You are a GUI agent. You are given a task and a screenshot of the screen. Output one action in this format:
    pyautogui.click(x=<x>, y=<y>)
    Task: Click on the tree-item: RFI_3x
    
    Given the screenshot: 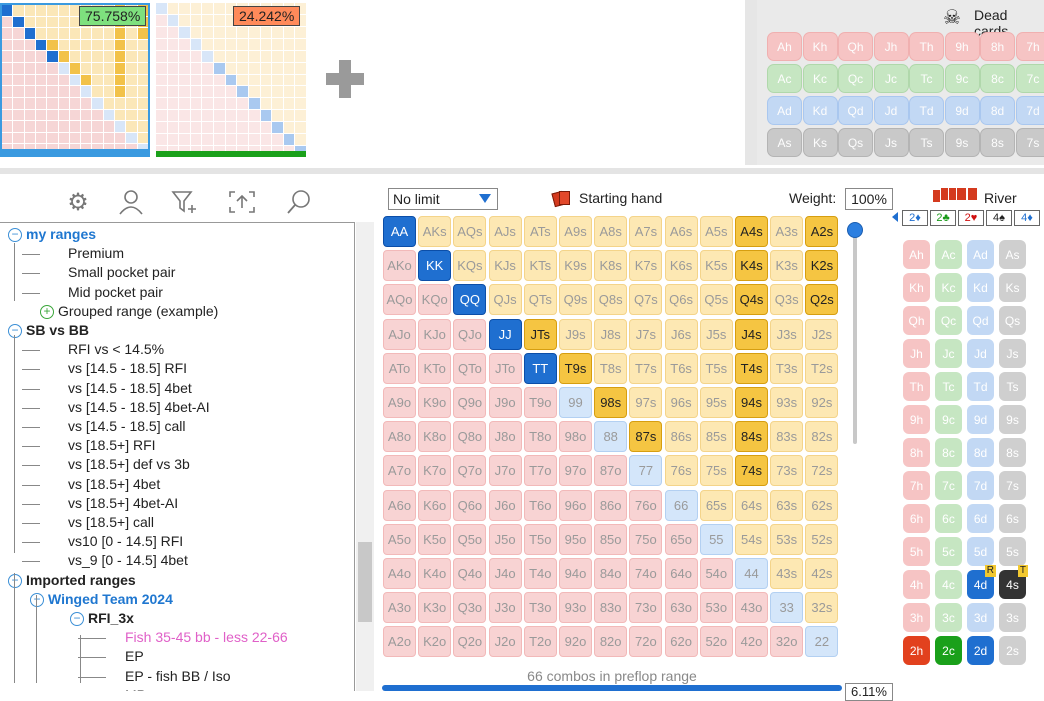 What is the action you would take?
    pyautogui.click(x=111, y=618)
    